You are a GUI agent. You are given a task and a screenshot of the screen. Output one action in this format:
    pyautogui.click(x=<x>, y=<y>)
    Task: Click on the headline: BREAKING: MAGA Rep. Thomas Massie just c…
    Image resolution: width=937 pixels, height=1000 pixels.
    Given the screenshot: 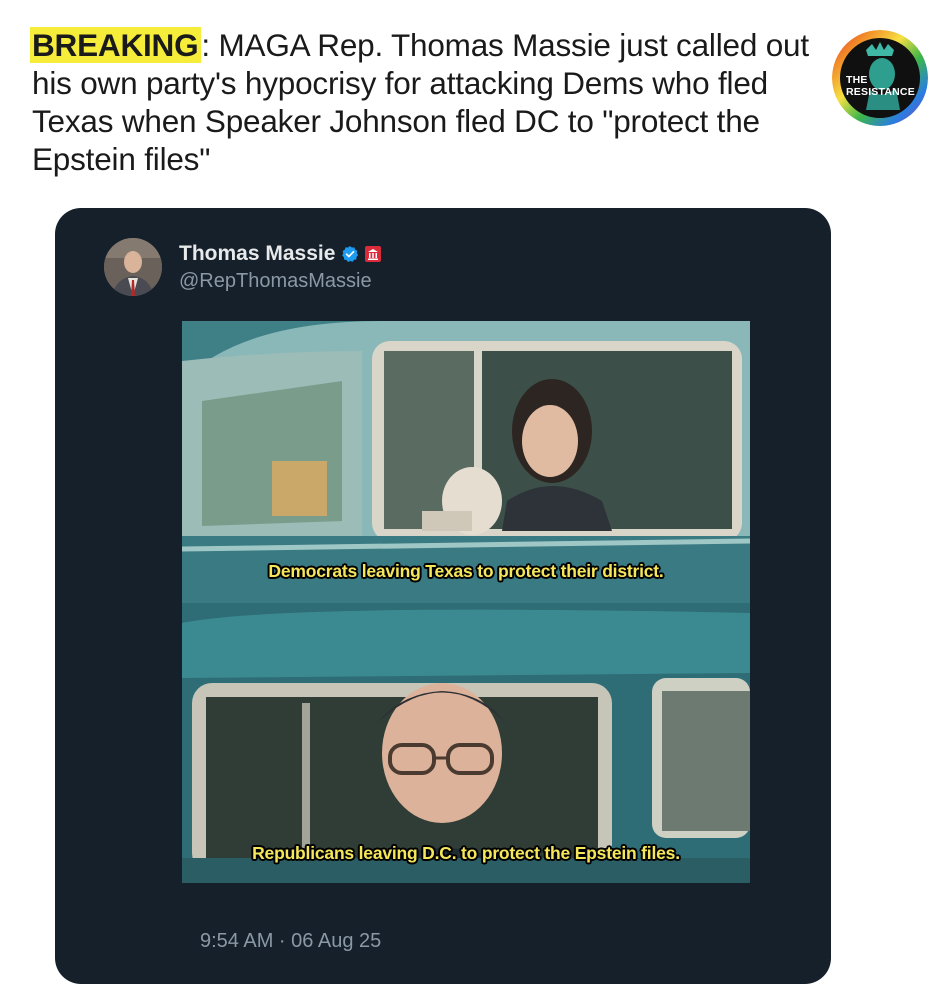 What is the action you would take?
    pyautogui.click(x=421, y=102)
    